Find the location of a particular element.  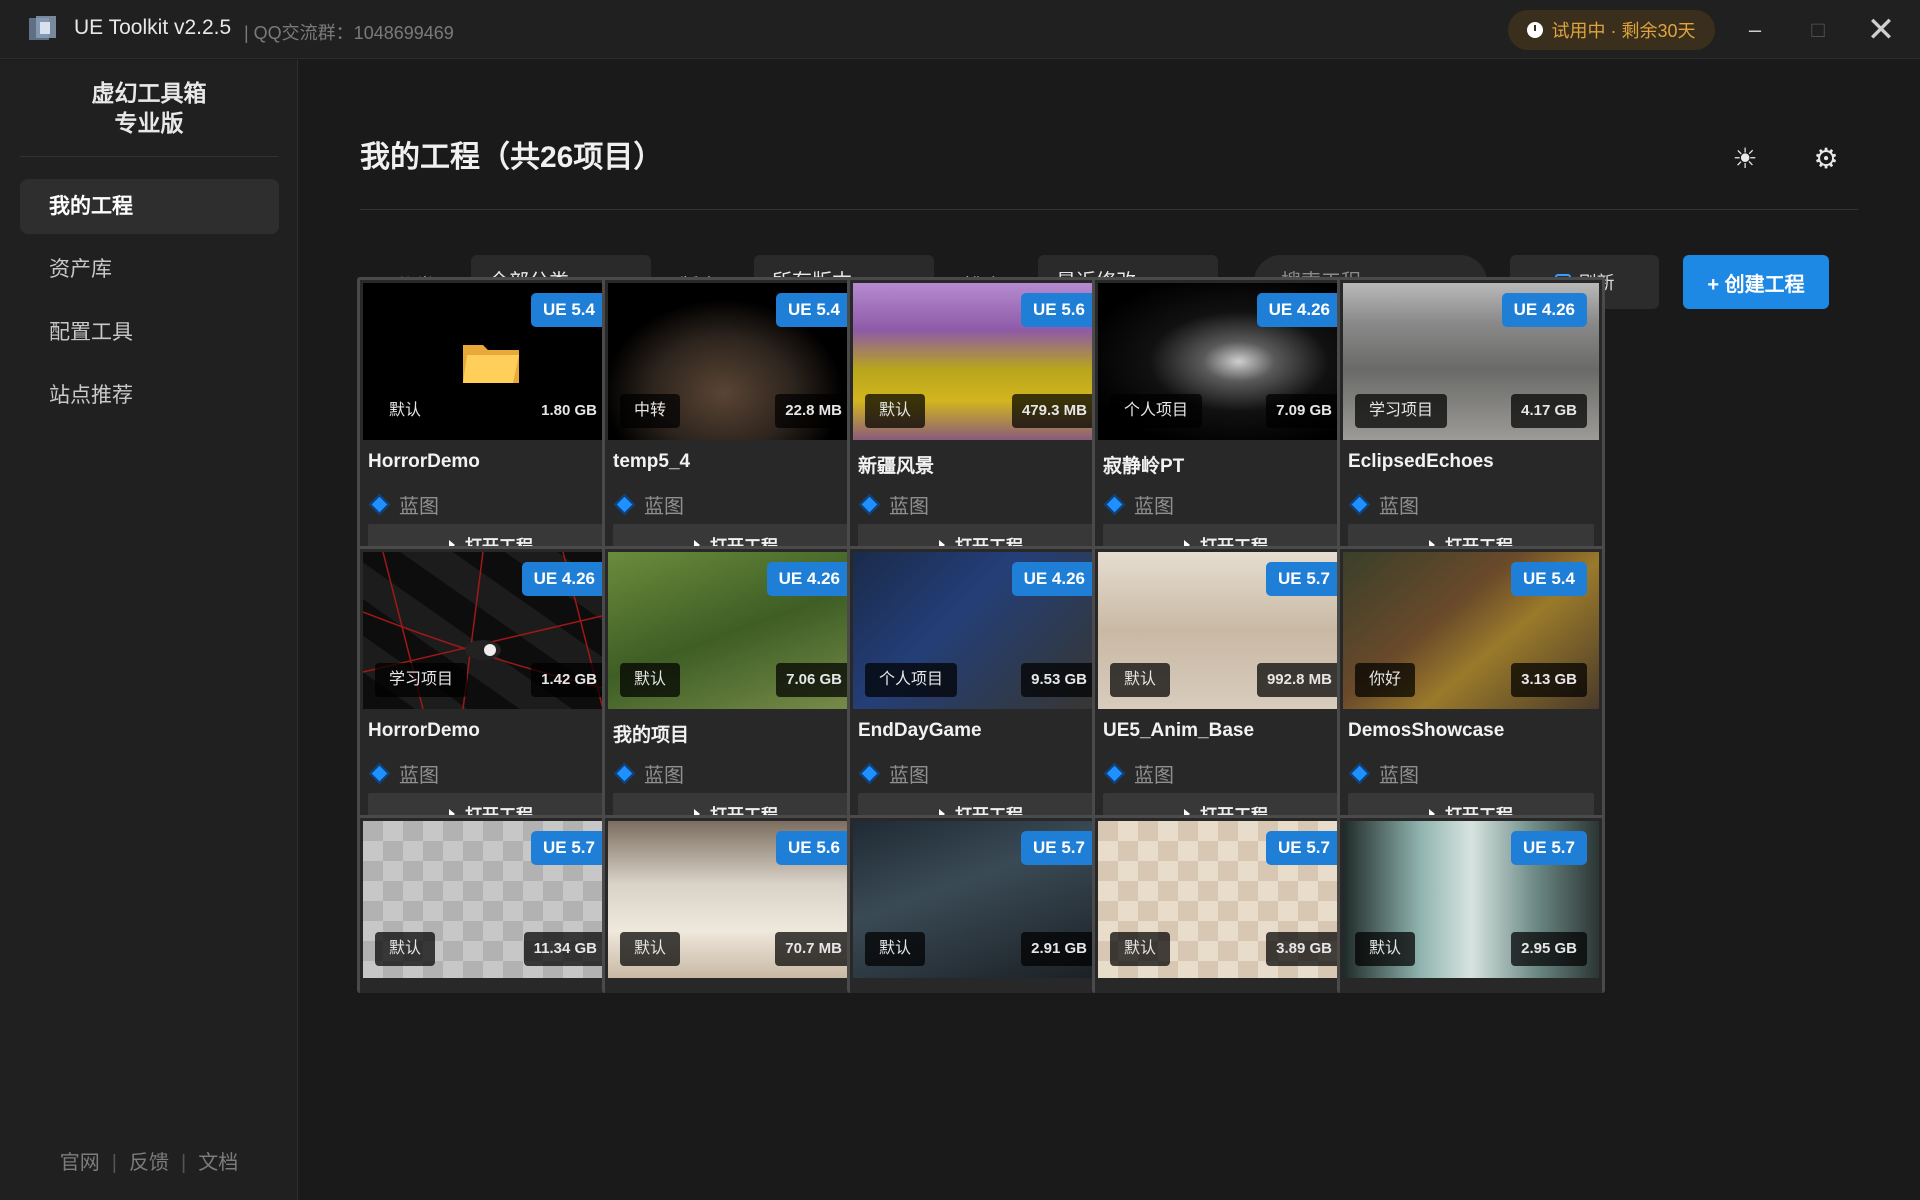

project-card: UE 5.6 默认 70.7 MB is located at coordinates (736, 904).